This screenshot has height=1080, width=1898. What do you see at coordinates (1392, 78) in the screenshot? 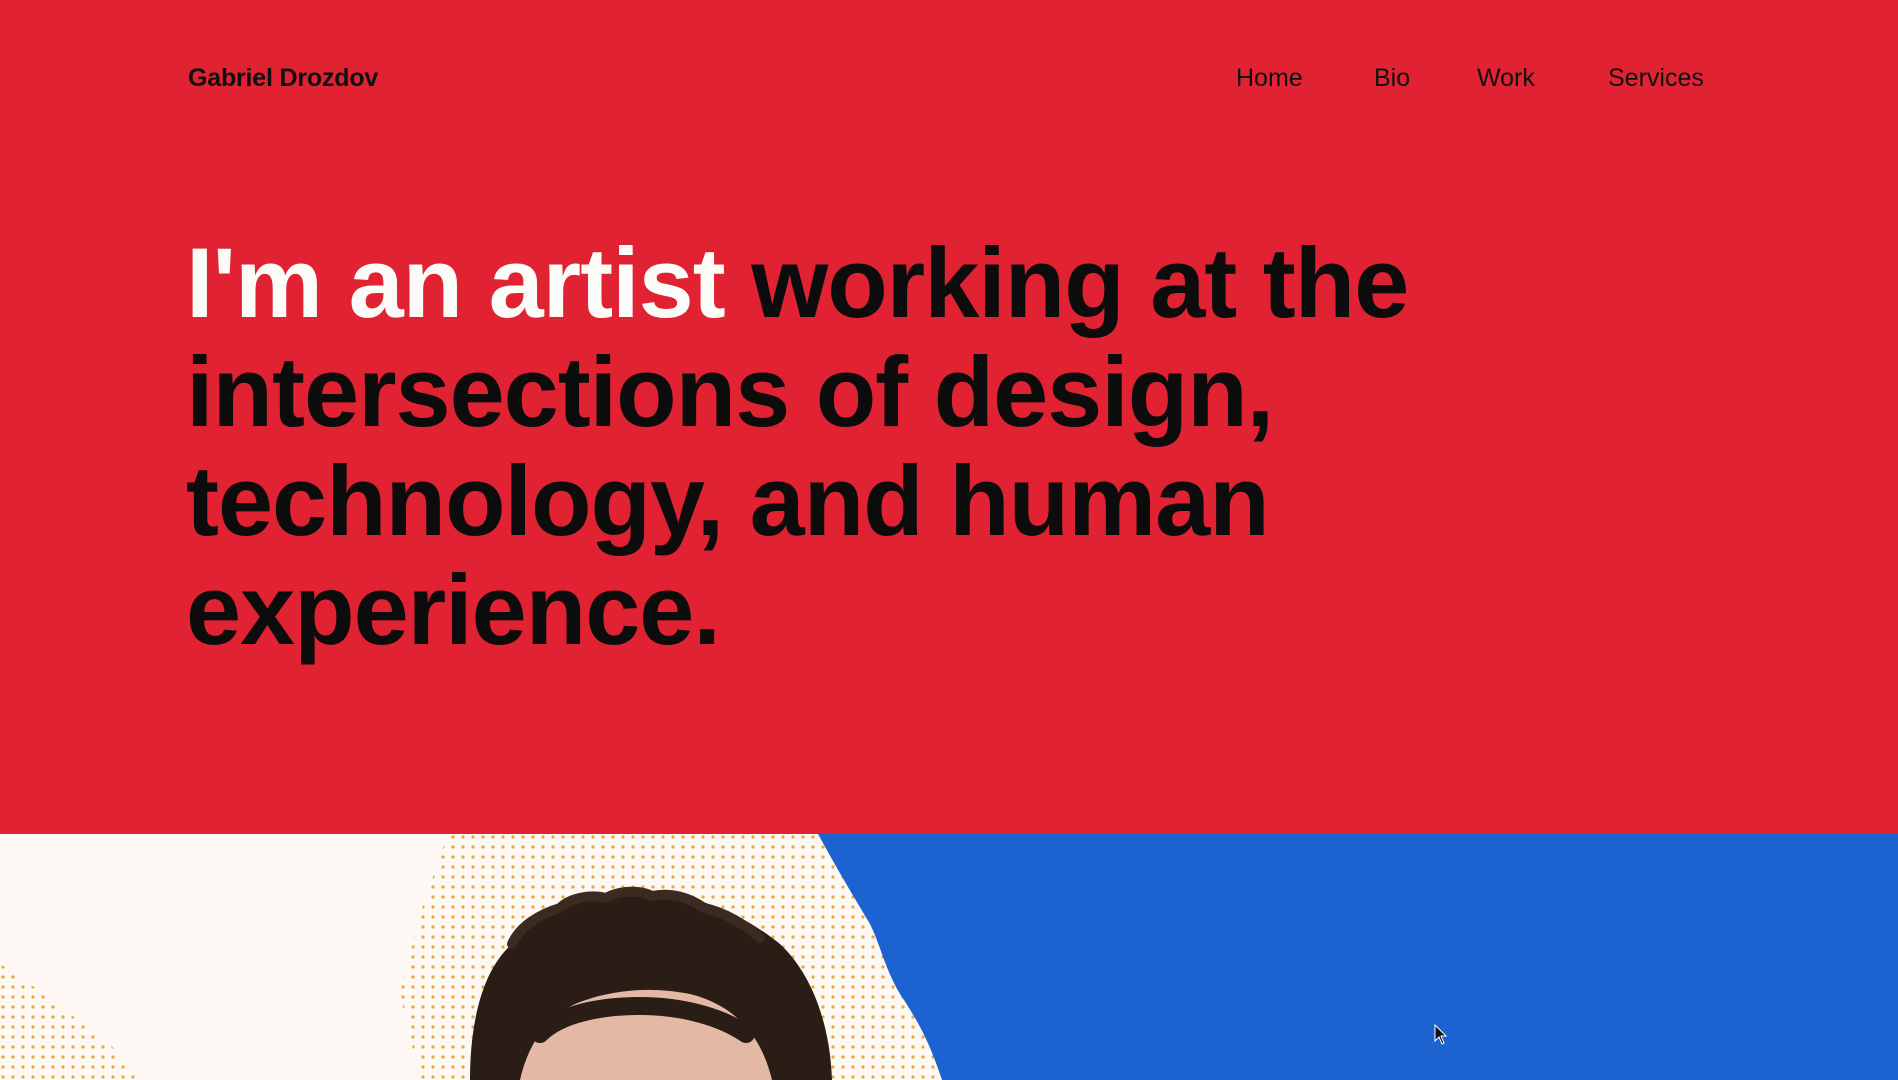
I see `nav-bio: Bio` at bounding box center [1392, 78].